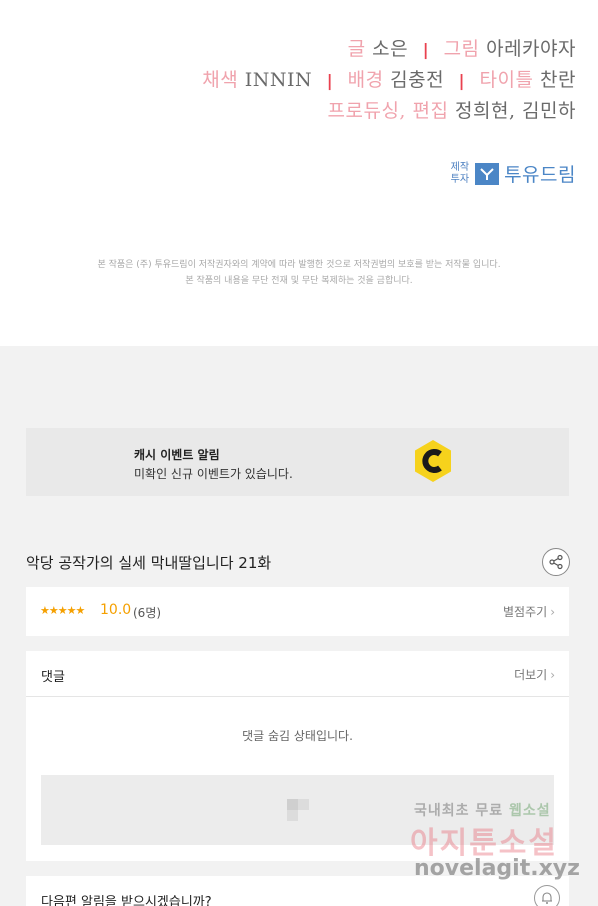 Image resolution: width=598 pixels, height=906 pixels. I want to click on bell-icon, so click(547, 898).